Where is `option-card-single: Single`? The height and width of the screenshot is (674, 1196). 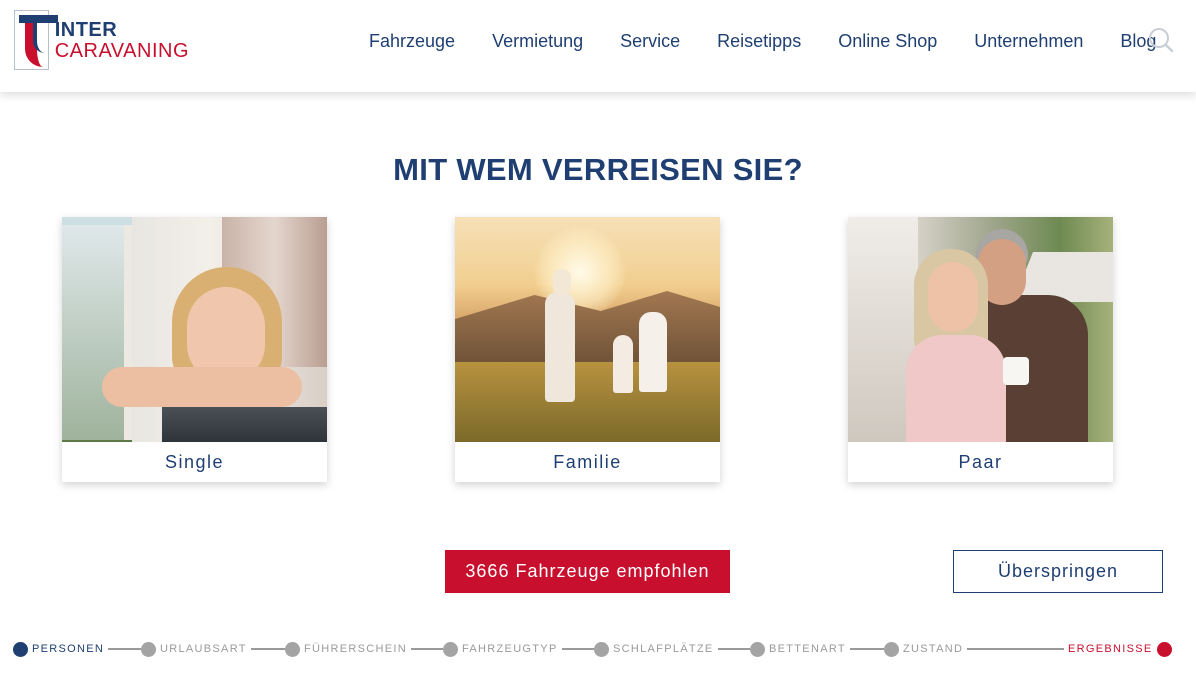 option-card-single: Single is located at coordinates (194, 349).